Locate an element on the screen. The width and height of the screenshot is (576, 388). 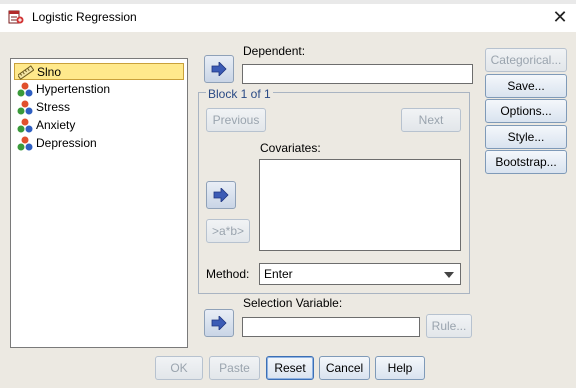
method-label: Method: is located at coordinates (228, 274).